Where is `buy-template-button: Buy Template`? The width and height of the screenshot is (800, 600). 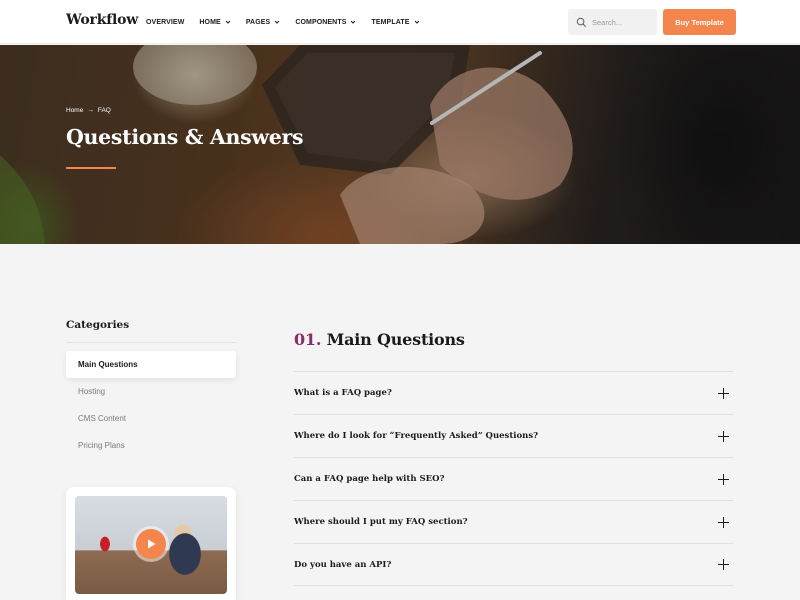
buy-template-button: Buy Template is located at coordinates (699, 22).